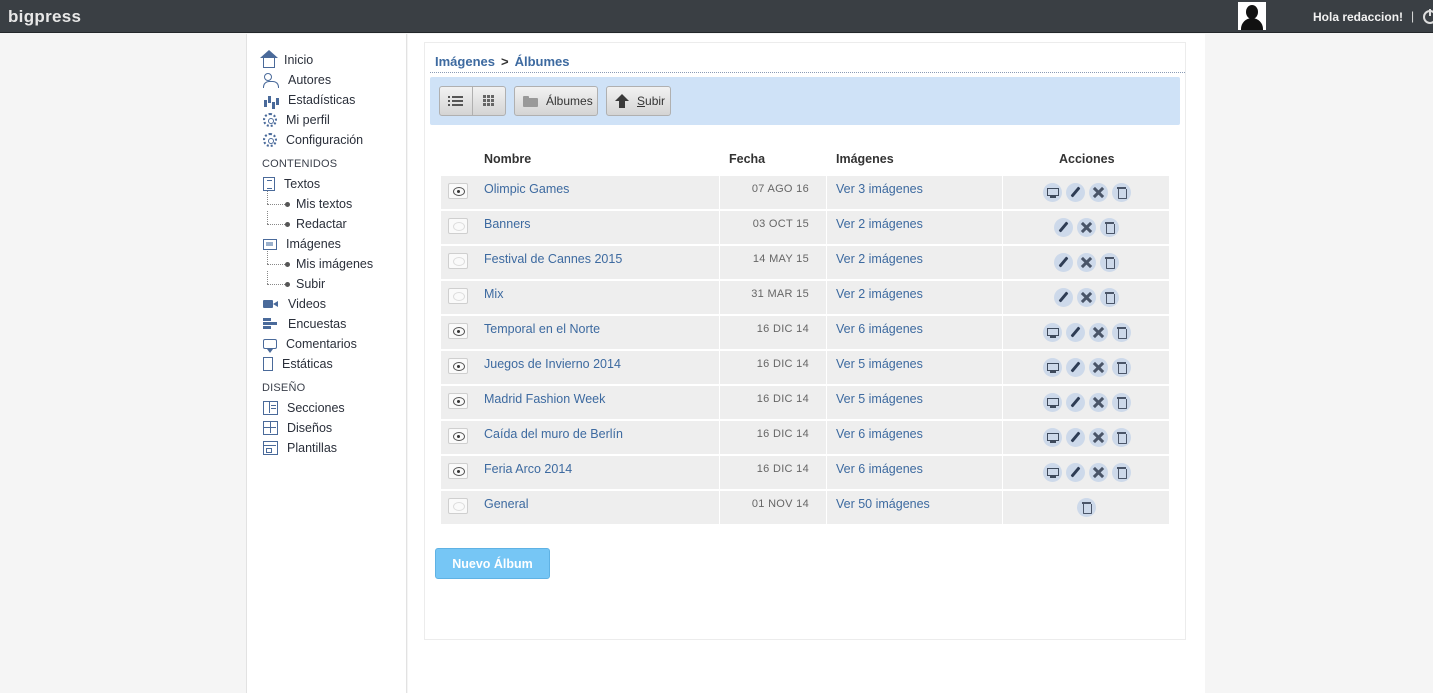  What do you see at coordinates (507, 159) in the screenshot?
I see `column-header-name: Nombre` at bounding box center [507, 159].